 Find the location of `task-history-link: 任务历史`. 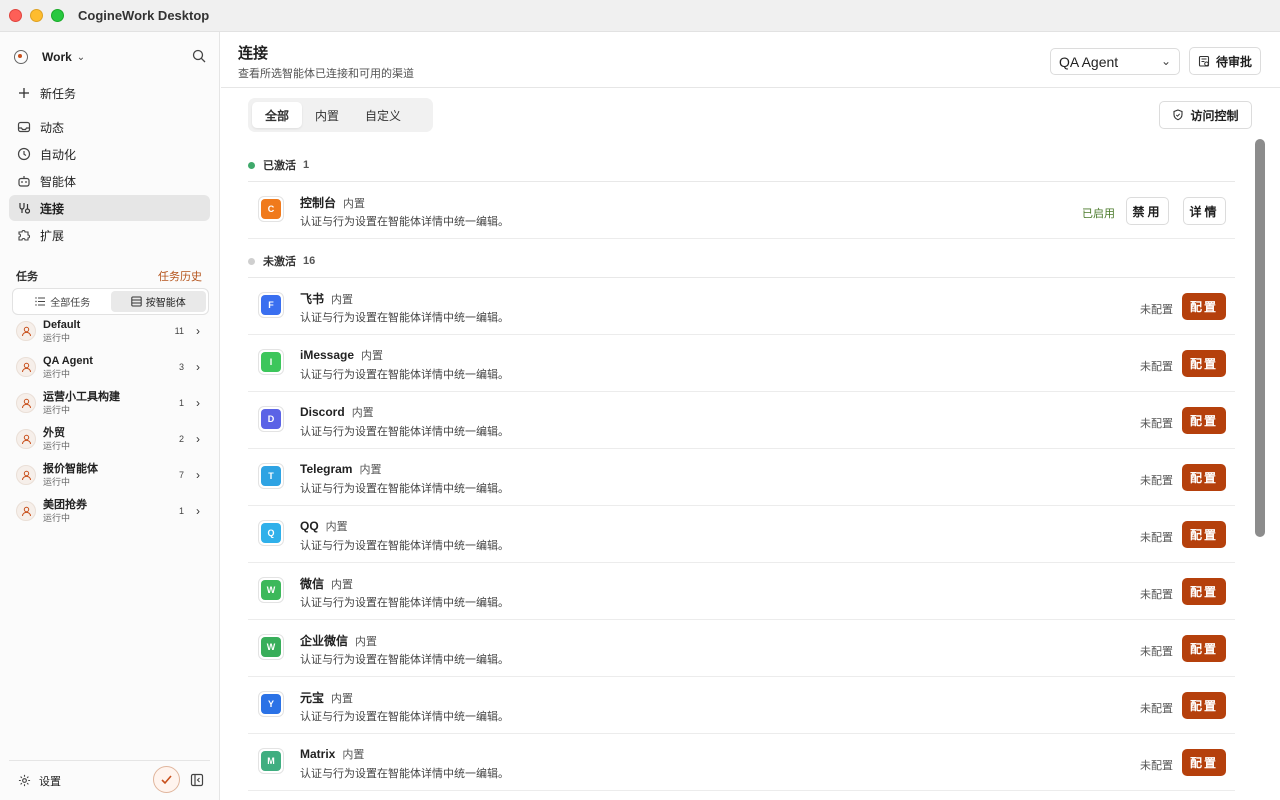

task-history-link: 任务历史 is located at coordinates (180, 276).